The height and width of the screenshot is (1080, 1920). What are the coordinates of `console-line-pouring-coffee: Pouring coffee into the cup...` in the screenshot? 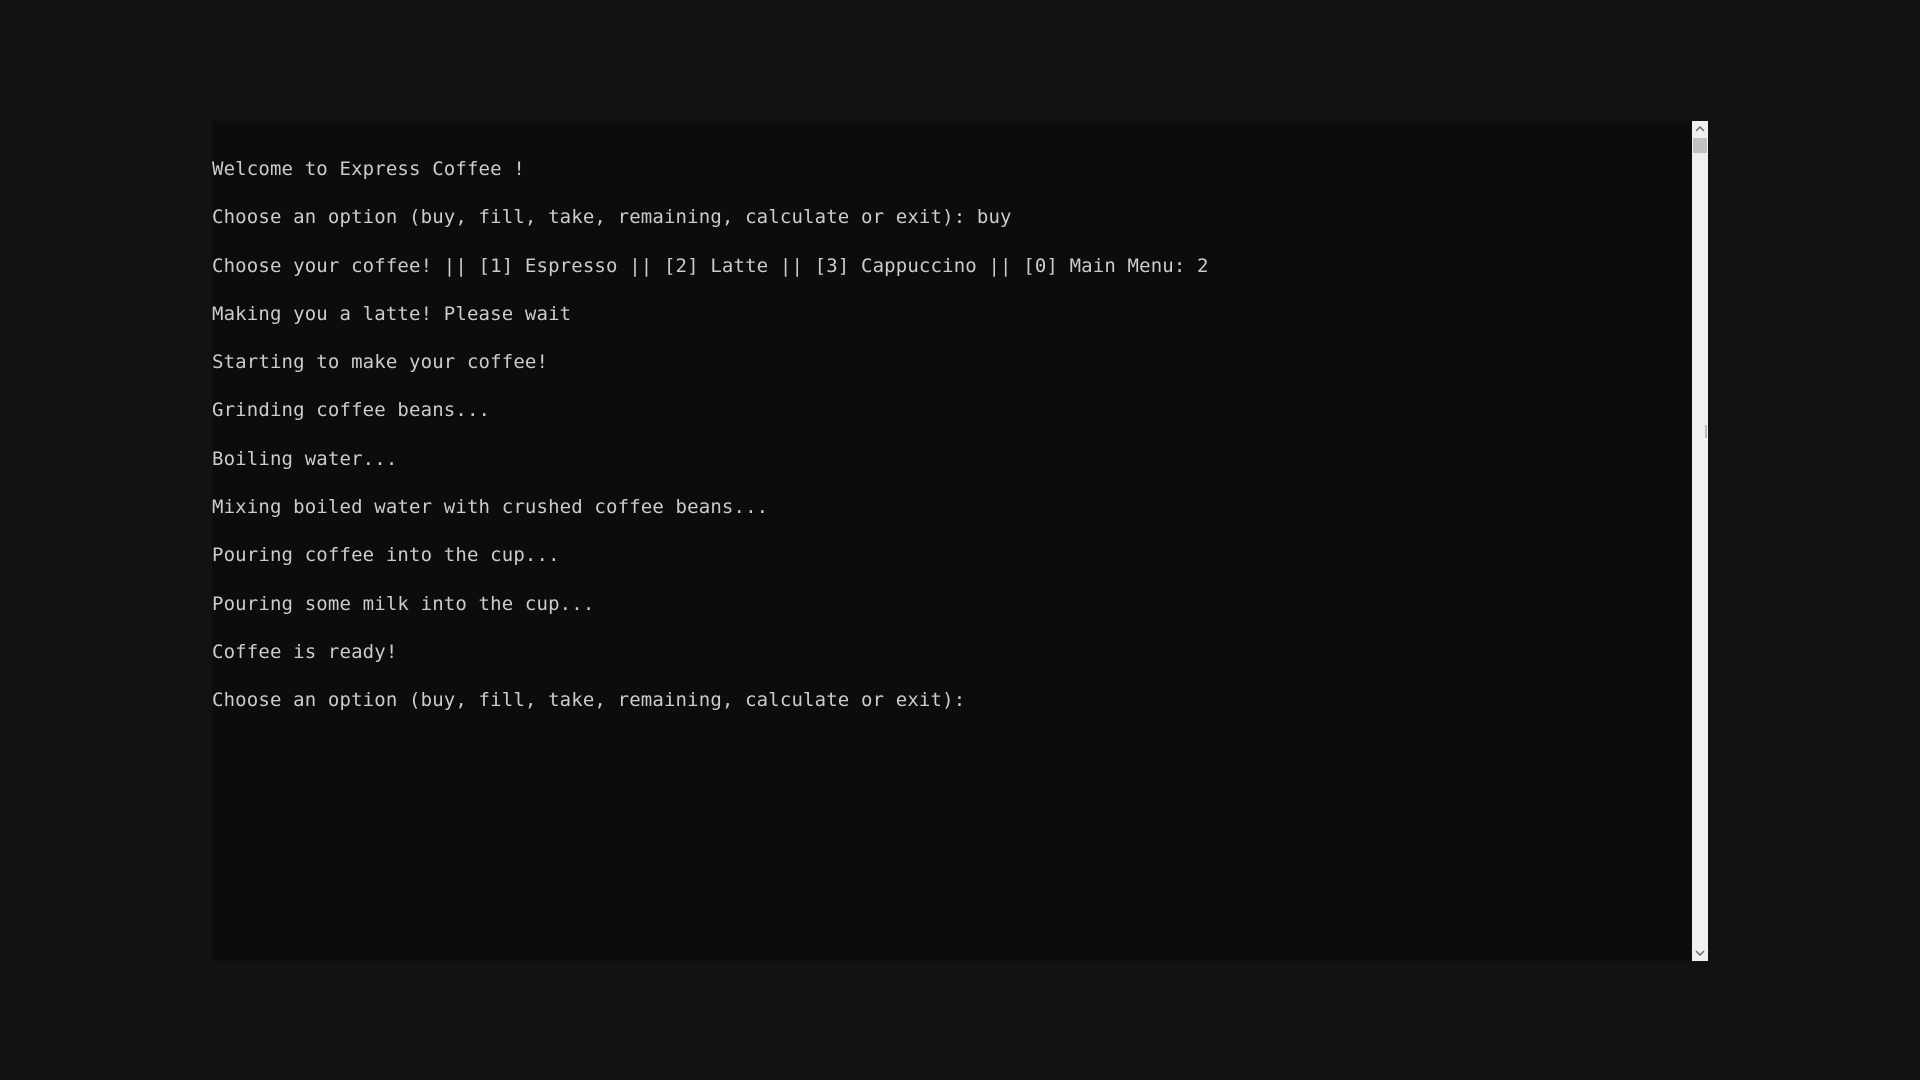 It's located at (386, 555).